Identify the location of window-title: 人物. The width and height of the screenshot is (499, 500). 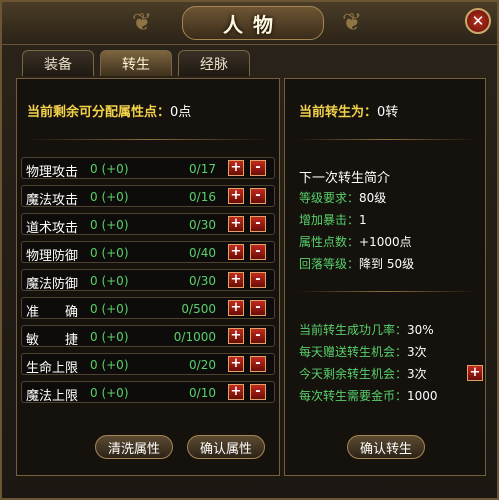
(253, 23).